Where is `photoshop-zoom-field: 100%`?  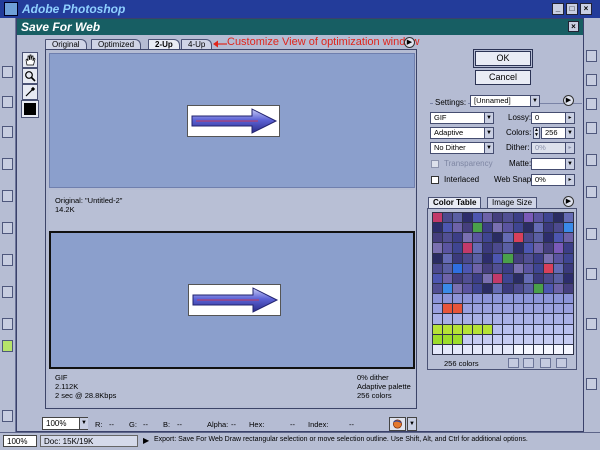 photoshop-zoom-field: 100% is located at coordinates (20, 441).